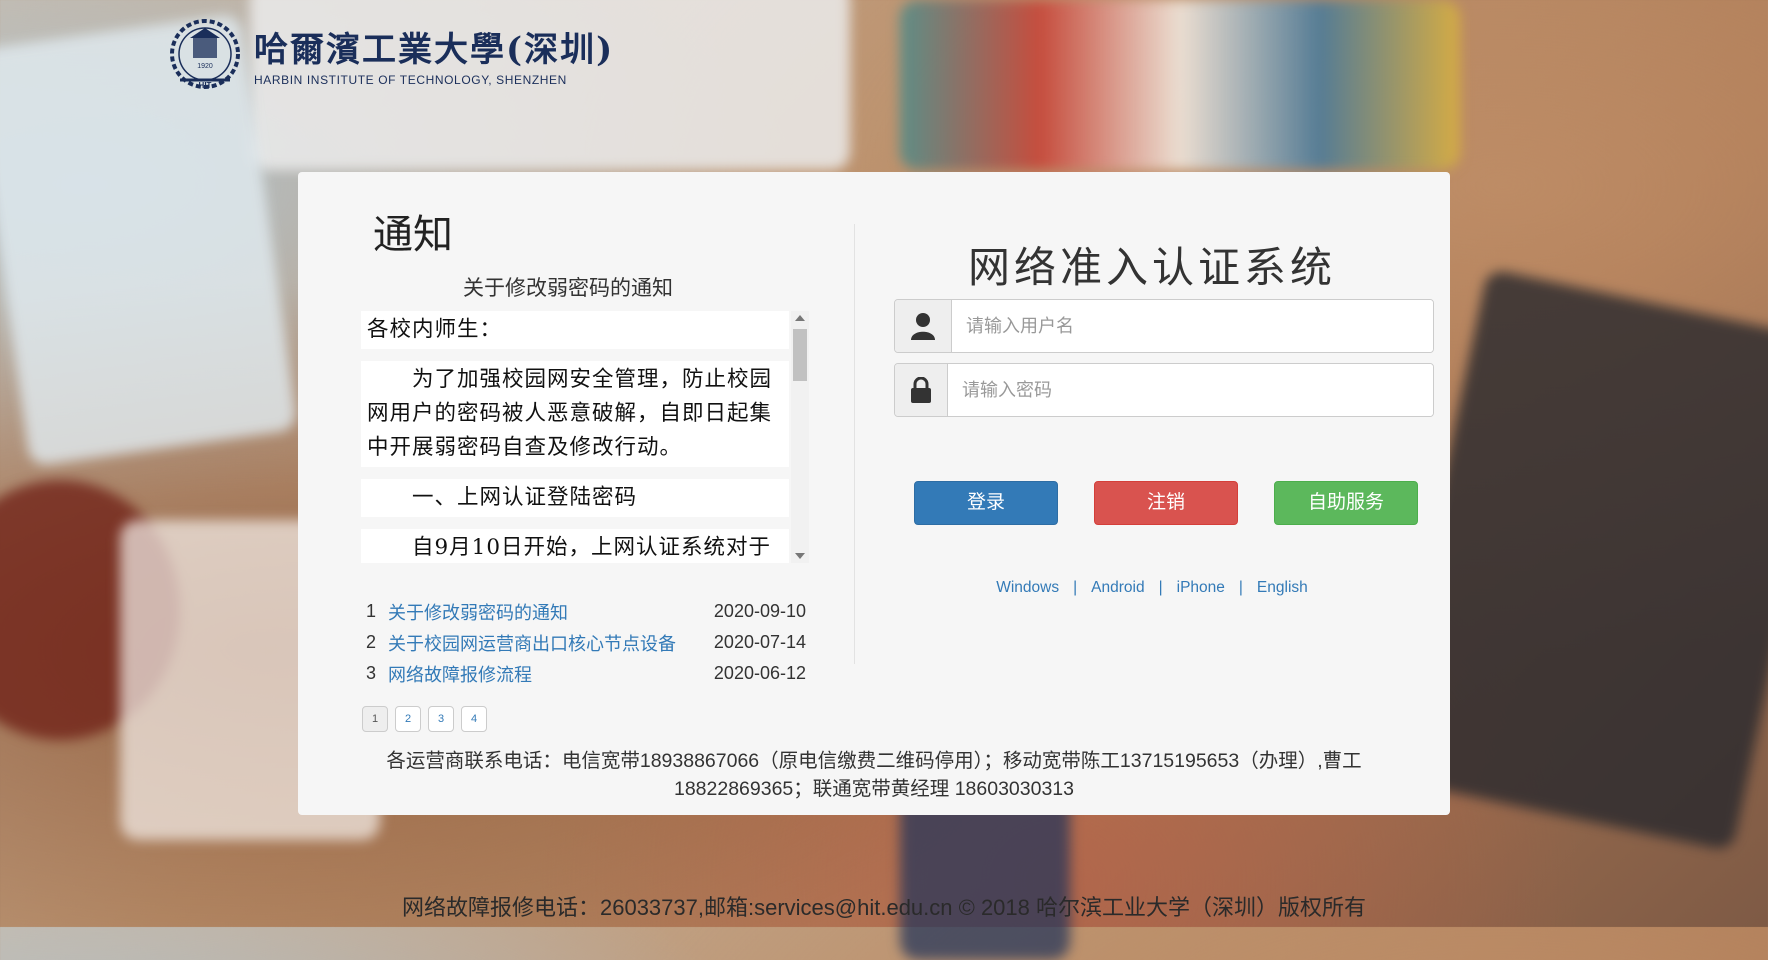  What do you see at coordinates (205, 85) in the screenshot?
I see `svg-text: HIT` at bounding box center [205, 85].